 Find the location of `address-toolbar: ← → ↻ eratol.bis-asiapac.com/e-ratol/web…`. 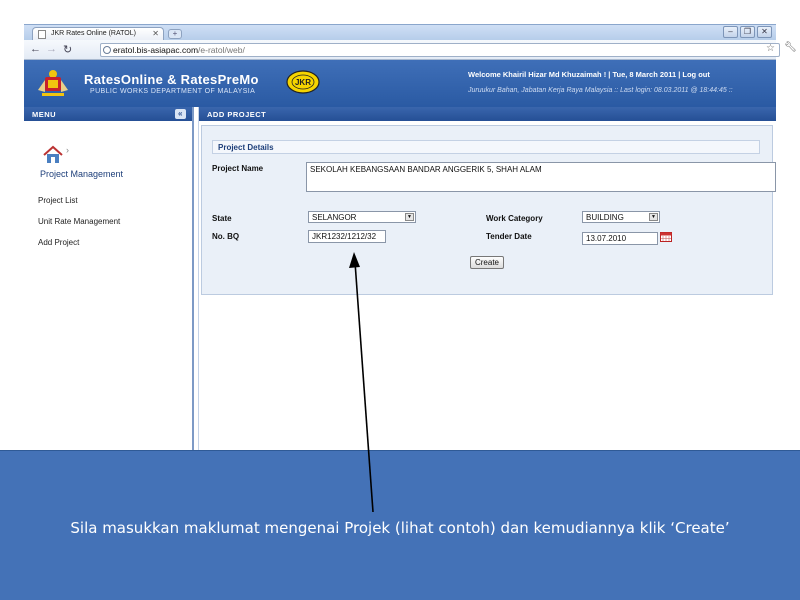

address-toolbar: ← → ↻ eratol.bis-asiapac.com/e-ratol/web… is located at coordinates (410, 50).